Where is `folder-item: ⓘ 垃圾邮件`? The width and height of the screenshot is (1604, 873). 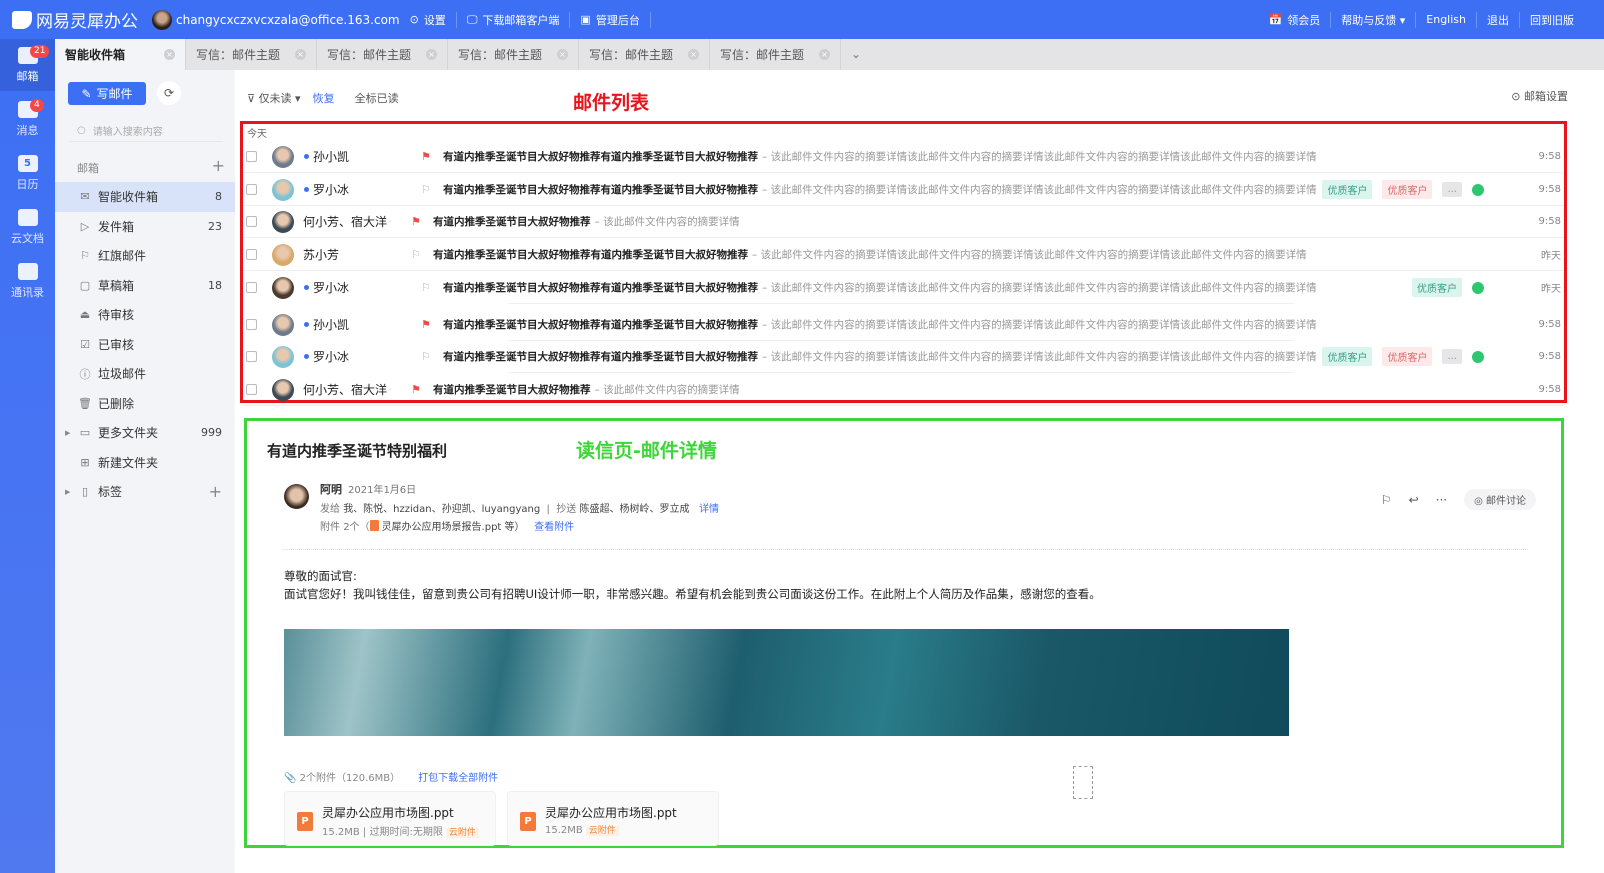 folder-item: ⓘ 垃圾邮件 is located at coordinates (145, 374).